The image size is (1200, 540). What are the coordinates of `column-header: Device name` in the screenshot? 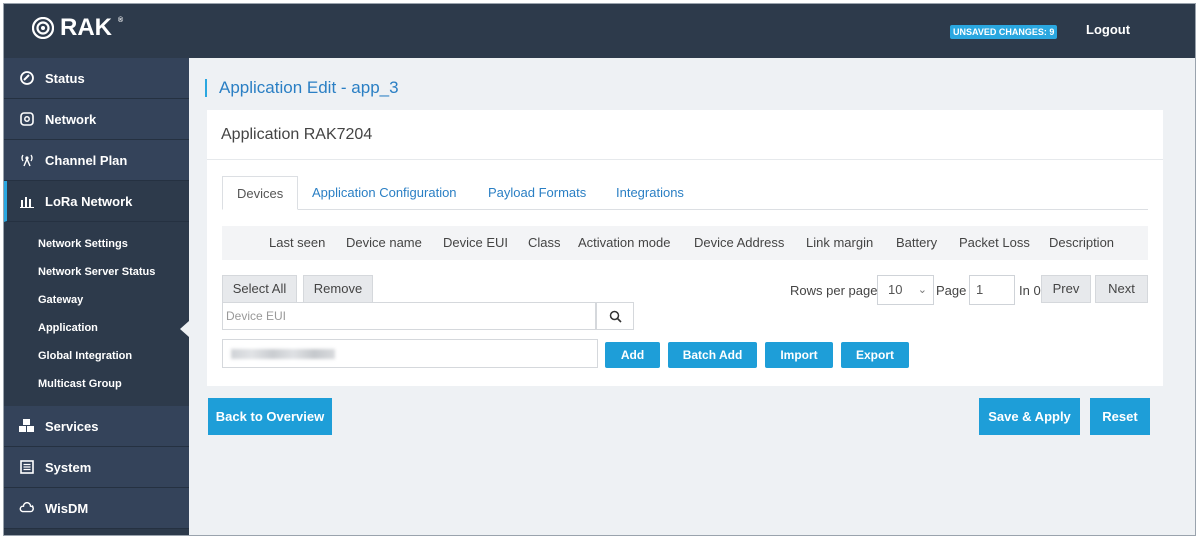 It's located at (384, 243).